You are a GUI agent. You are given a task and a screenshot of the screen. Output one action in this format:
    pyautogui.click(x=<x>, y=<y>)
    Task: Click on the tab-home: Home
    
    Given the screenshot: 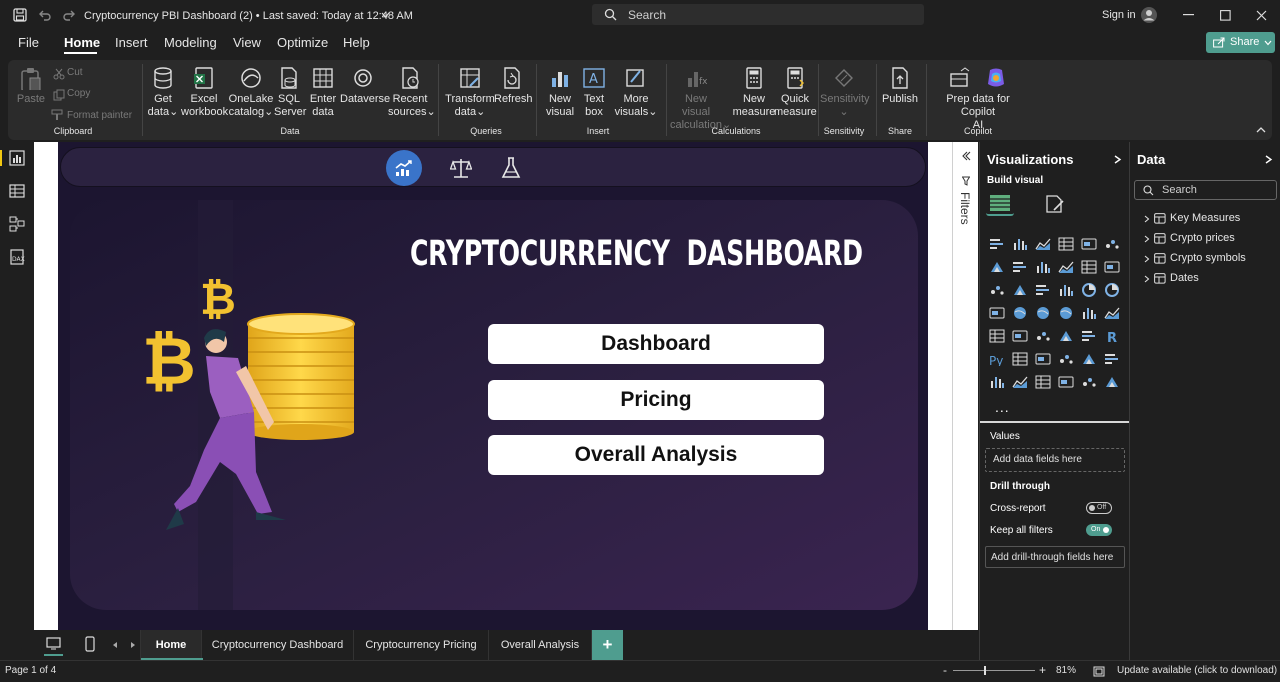 What is the action you would take?
    pyautogui.click(x=171, y=645)
    